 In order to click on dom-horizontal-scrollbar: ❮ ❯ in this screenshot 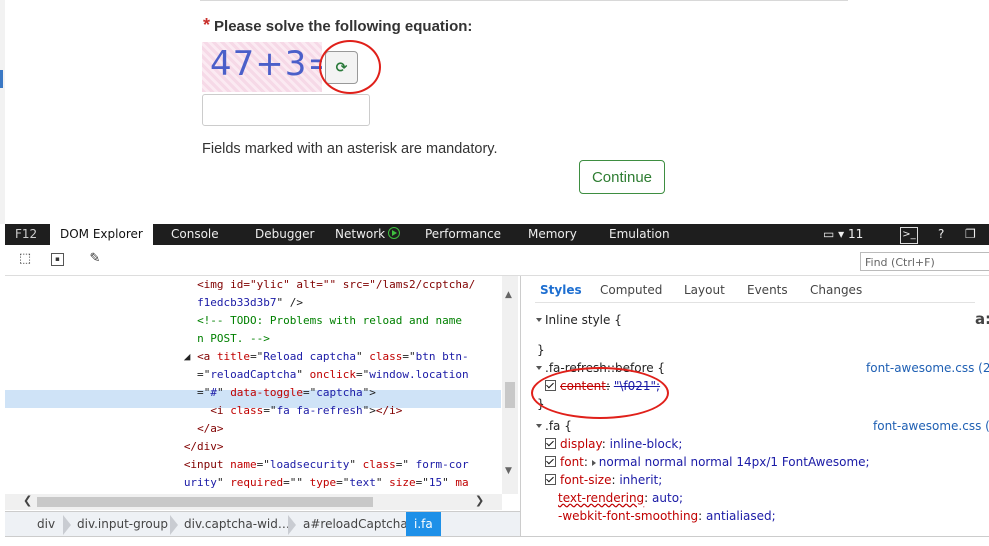, I will do `click(253, 502)`.